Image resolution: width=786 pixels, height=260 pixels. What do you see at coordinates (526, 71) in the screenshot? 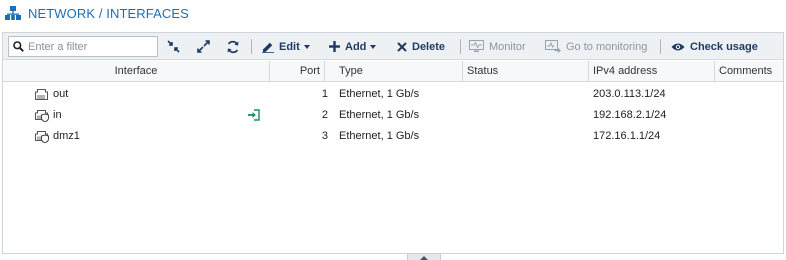
I see `column-header-status: Status` at bounding box center [526, 71].